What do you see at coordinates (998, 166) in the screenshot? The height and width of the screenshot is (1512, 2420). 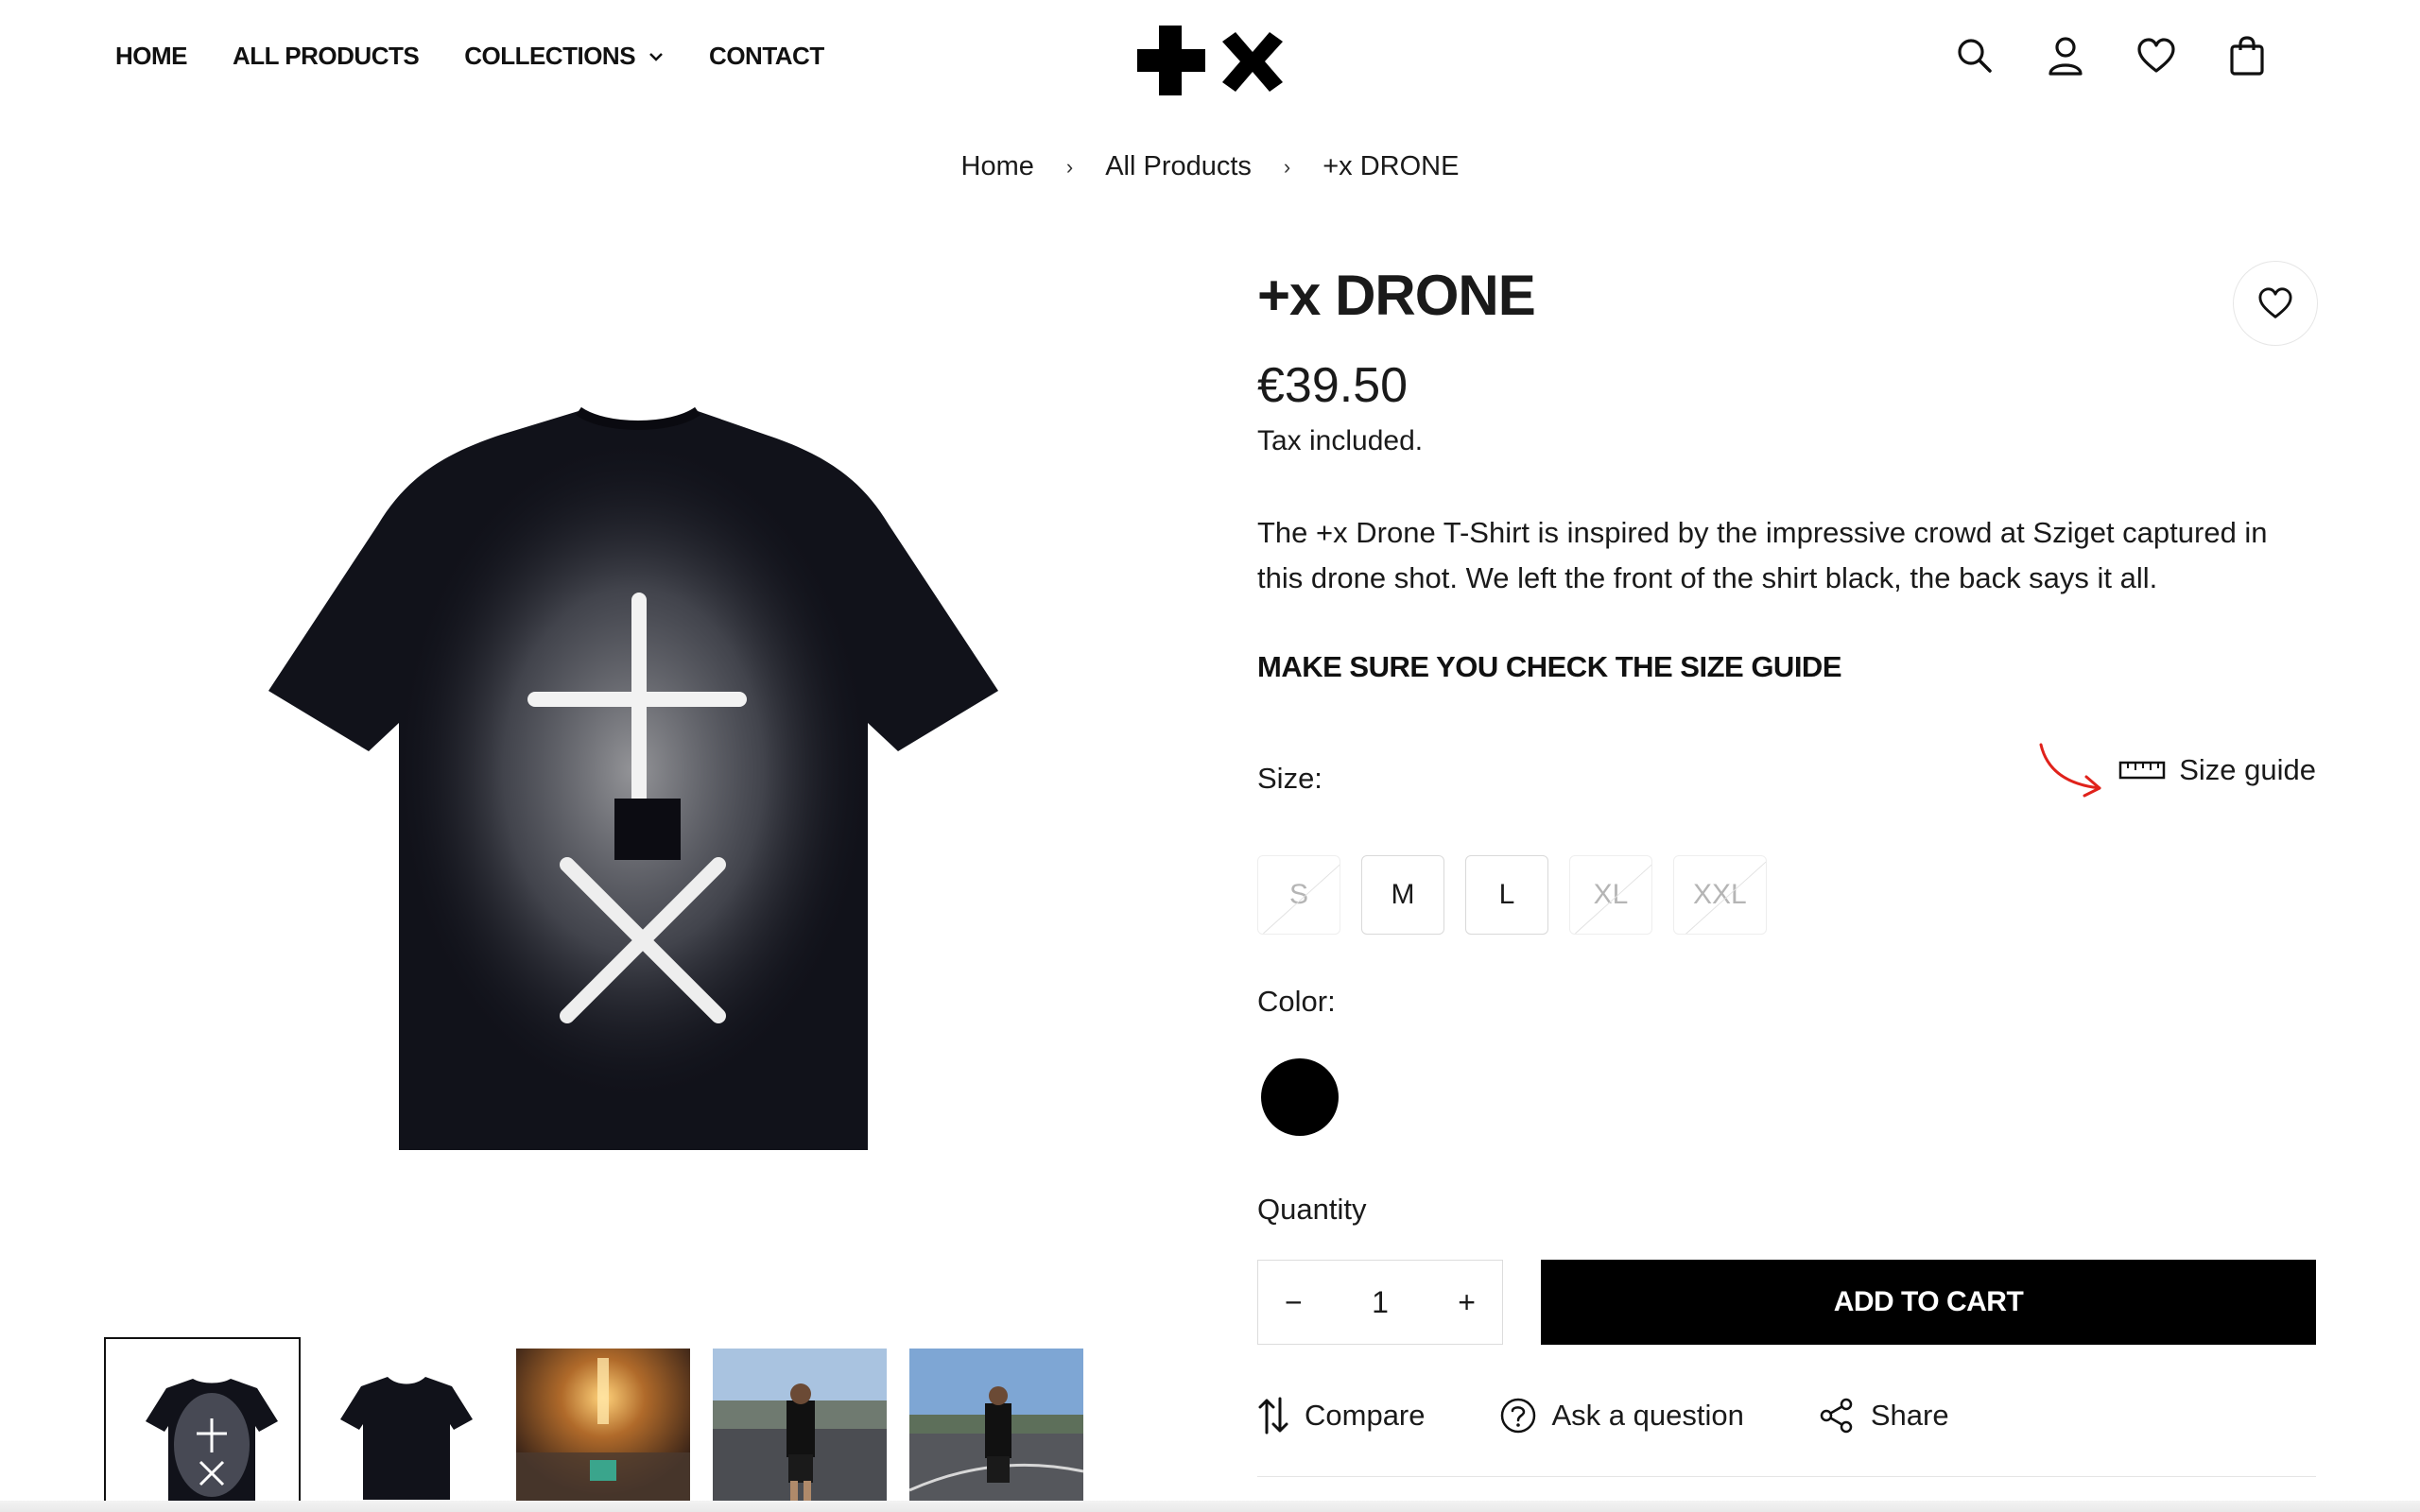 I see `breadcrumb-home: Home` at bounding box center [998, 166].